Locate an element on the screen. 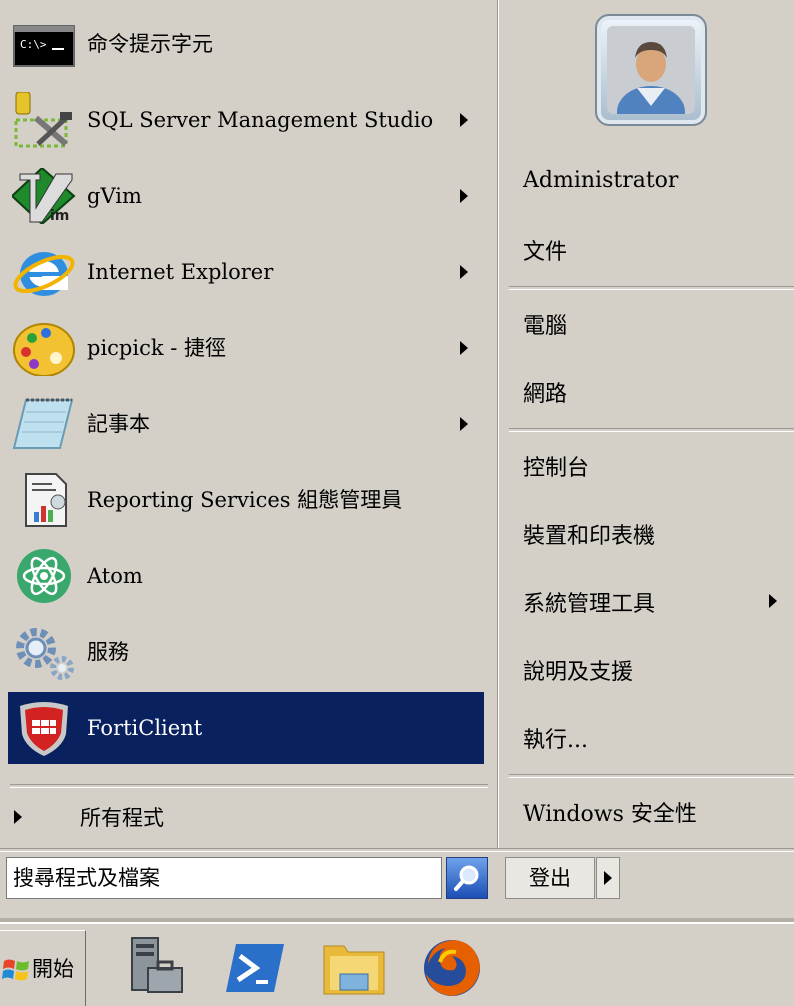  search-icon is located at coordinates (466, 878).